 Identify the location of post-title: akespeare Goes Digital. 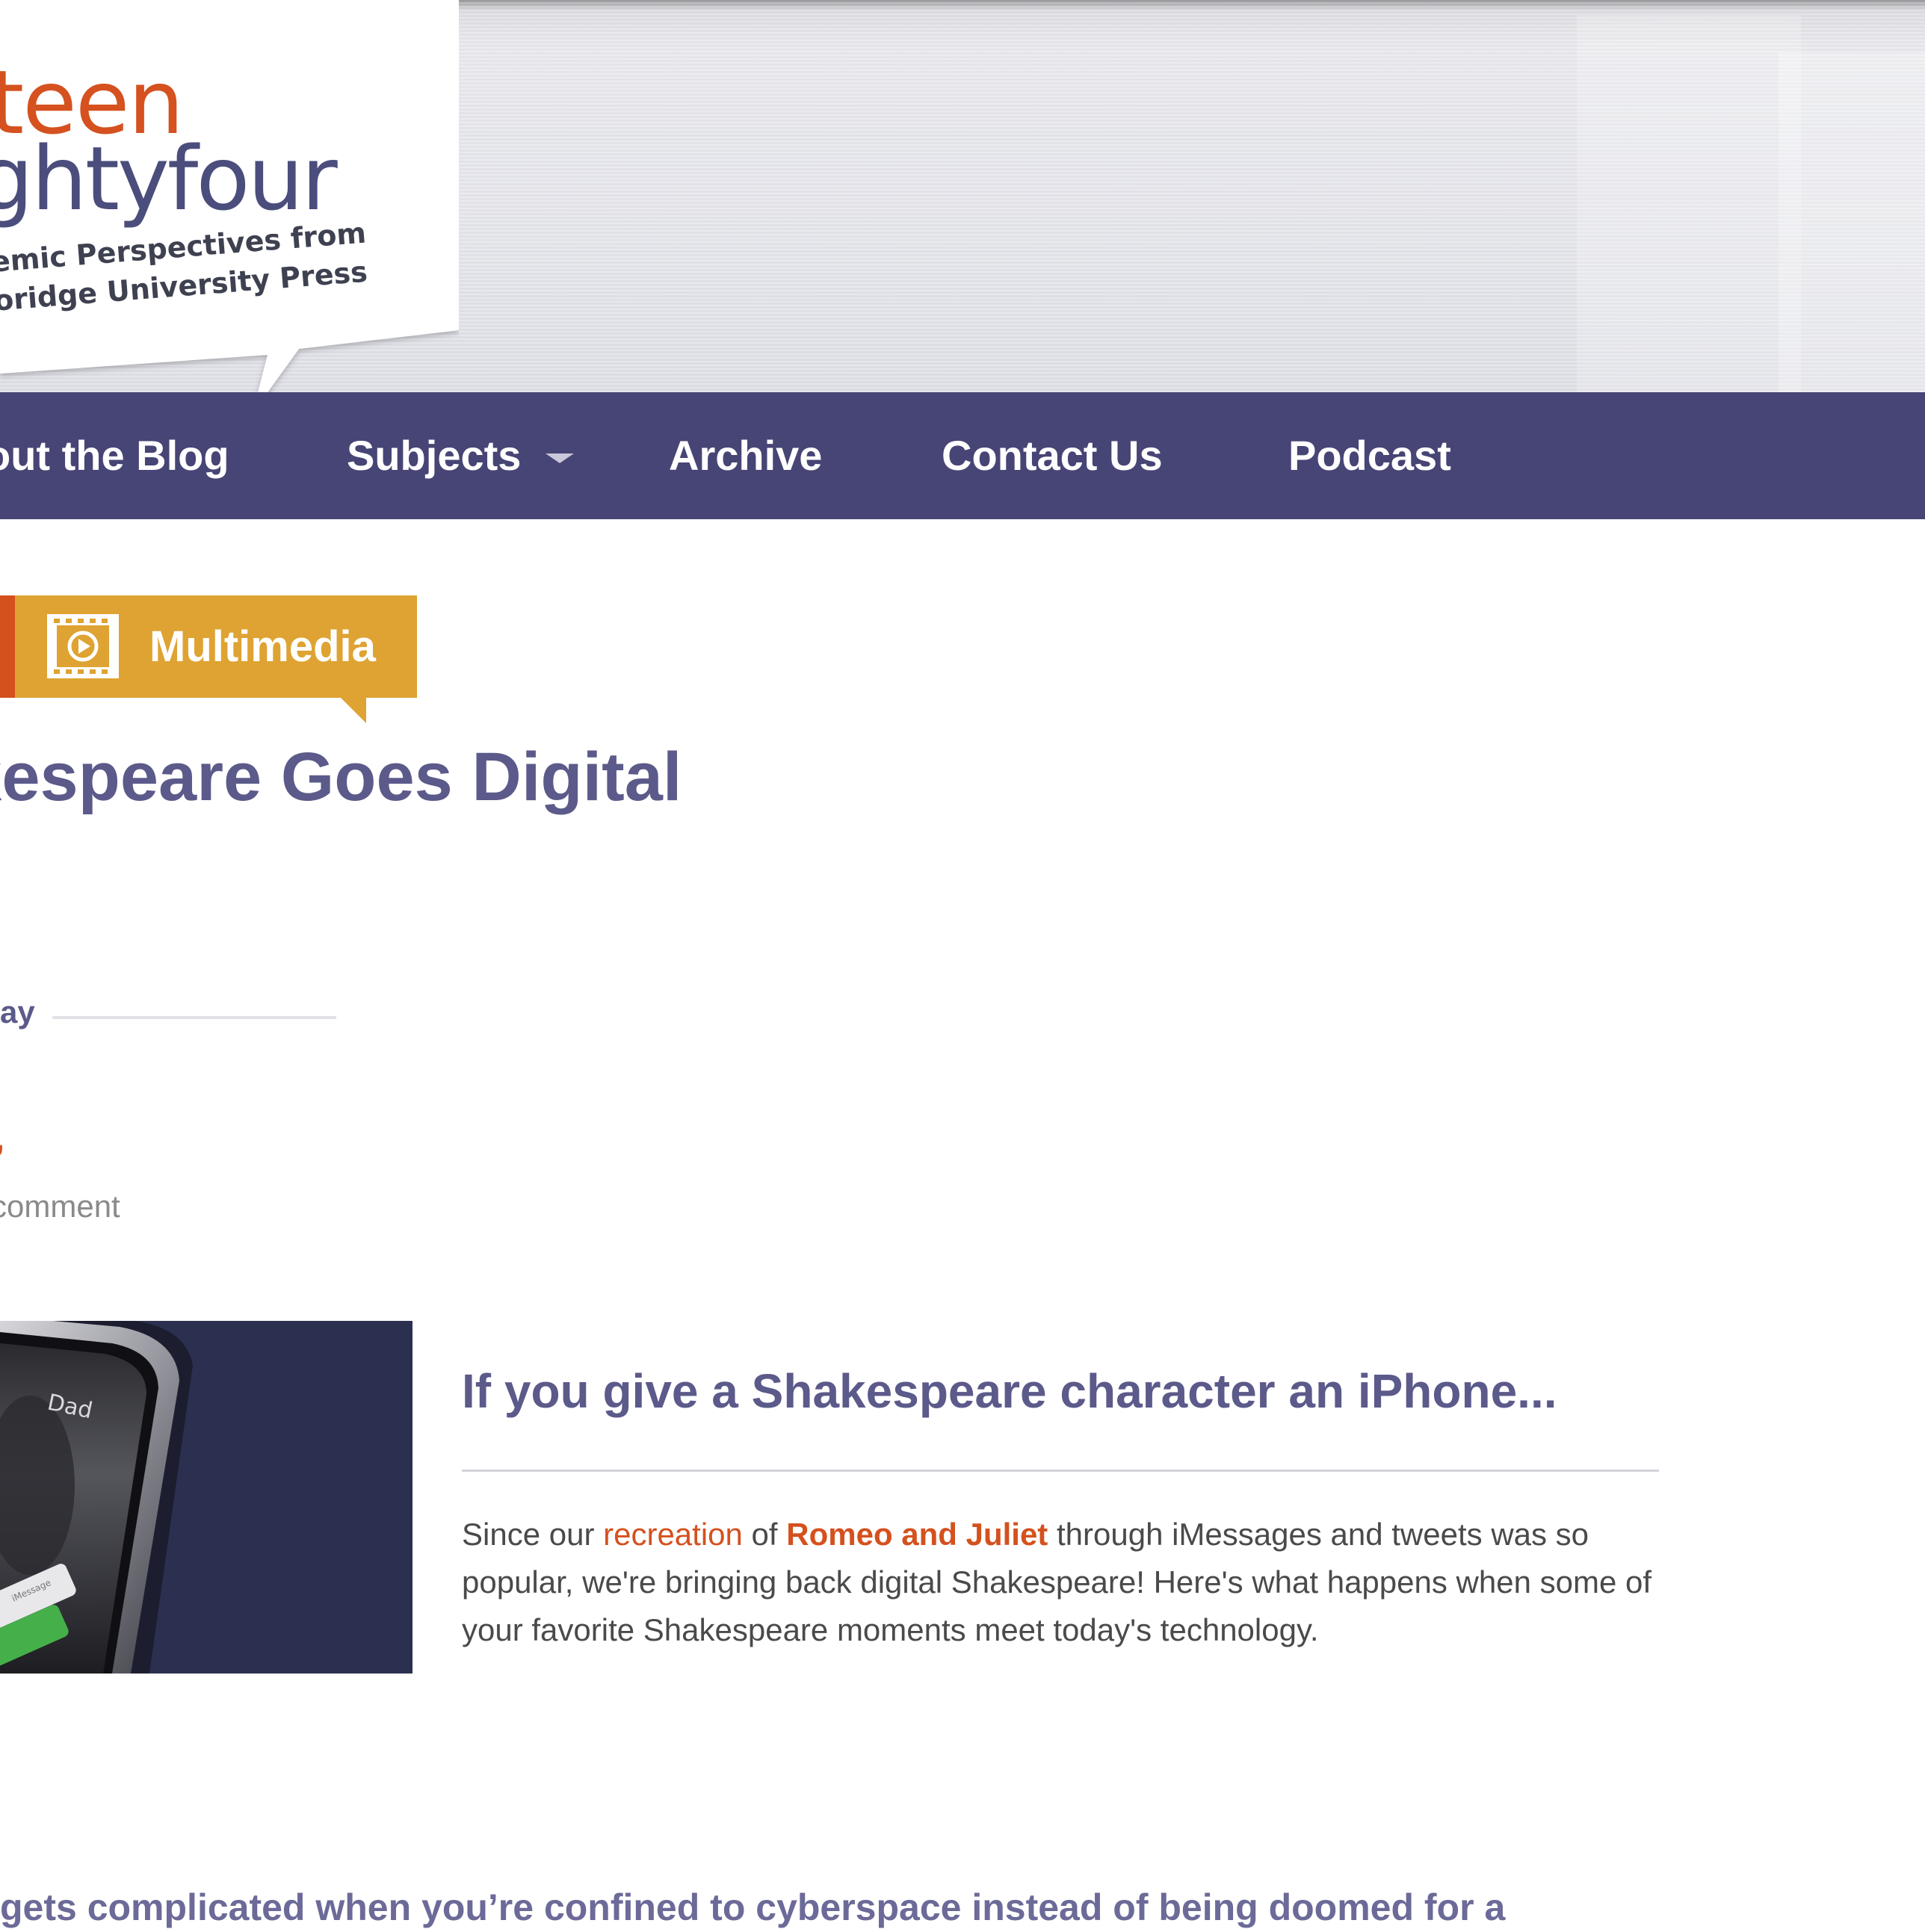
(341, 777).